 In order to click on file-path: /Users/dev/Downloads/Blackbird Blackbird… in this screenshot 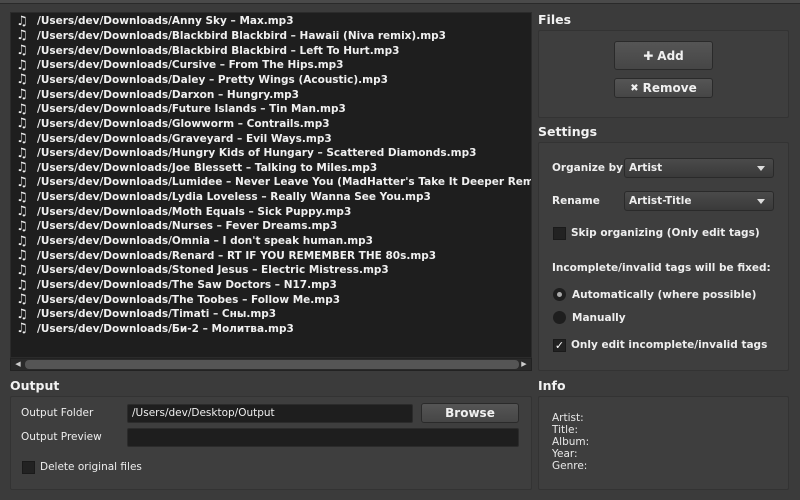, I will do `click(218, 50)`.